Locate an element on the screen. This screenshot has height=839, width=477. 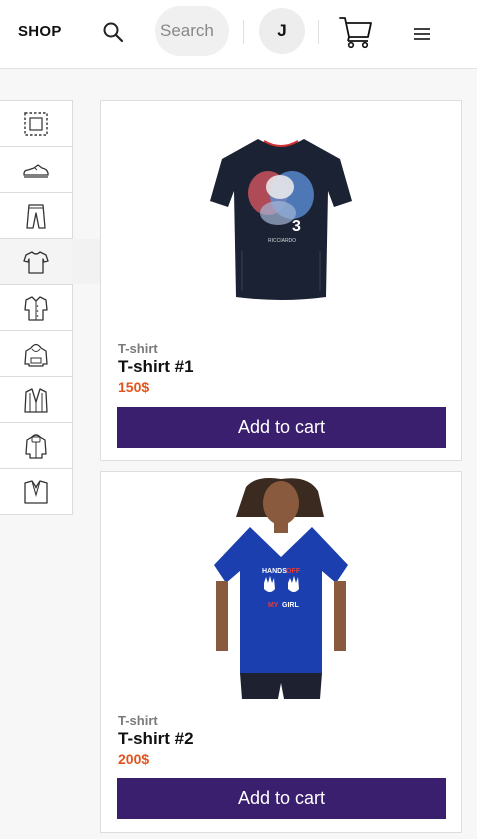
product-price: 200$ is located at coordinates (134, 759).